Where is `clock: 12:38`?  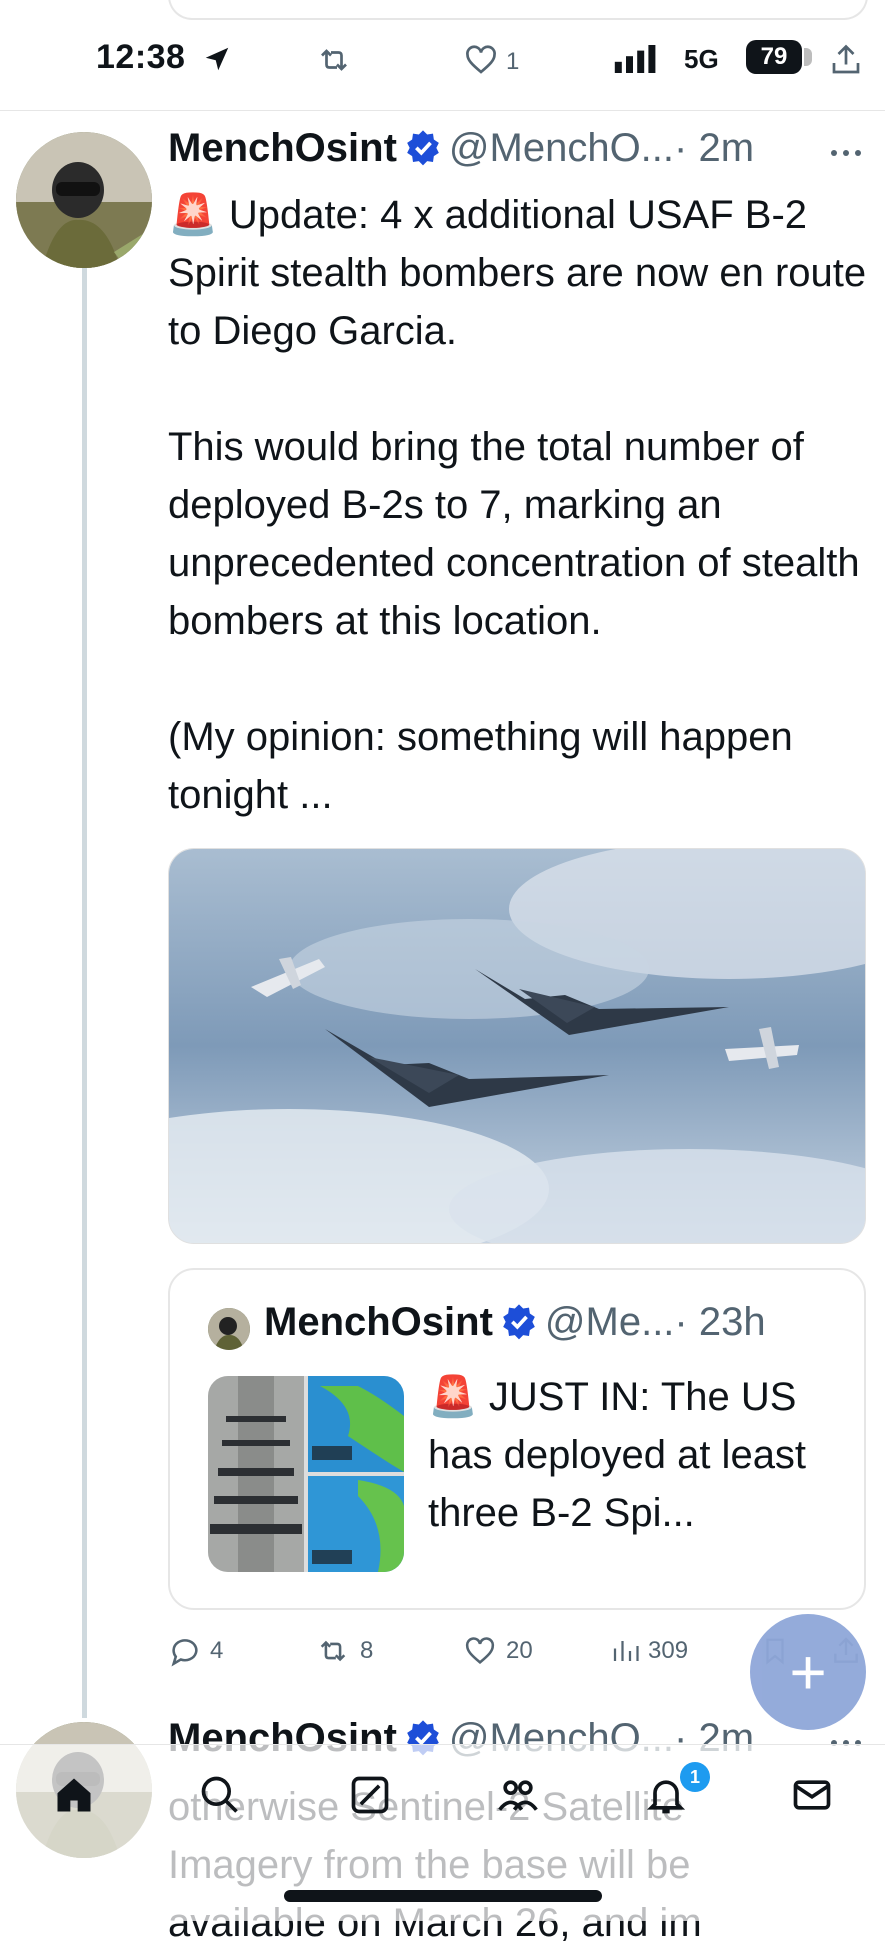
clock: 12:38 is located at coordinates (141, 57).